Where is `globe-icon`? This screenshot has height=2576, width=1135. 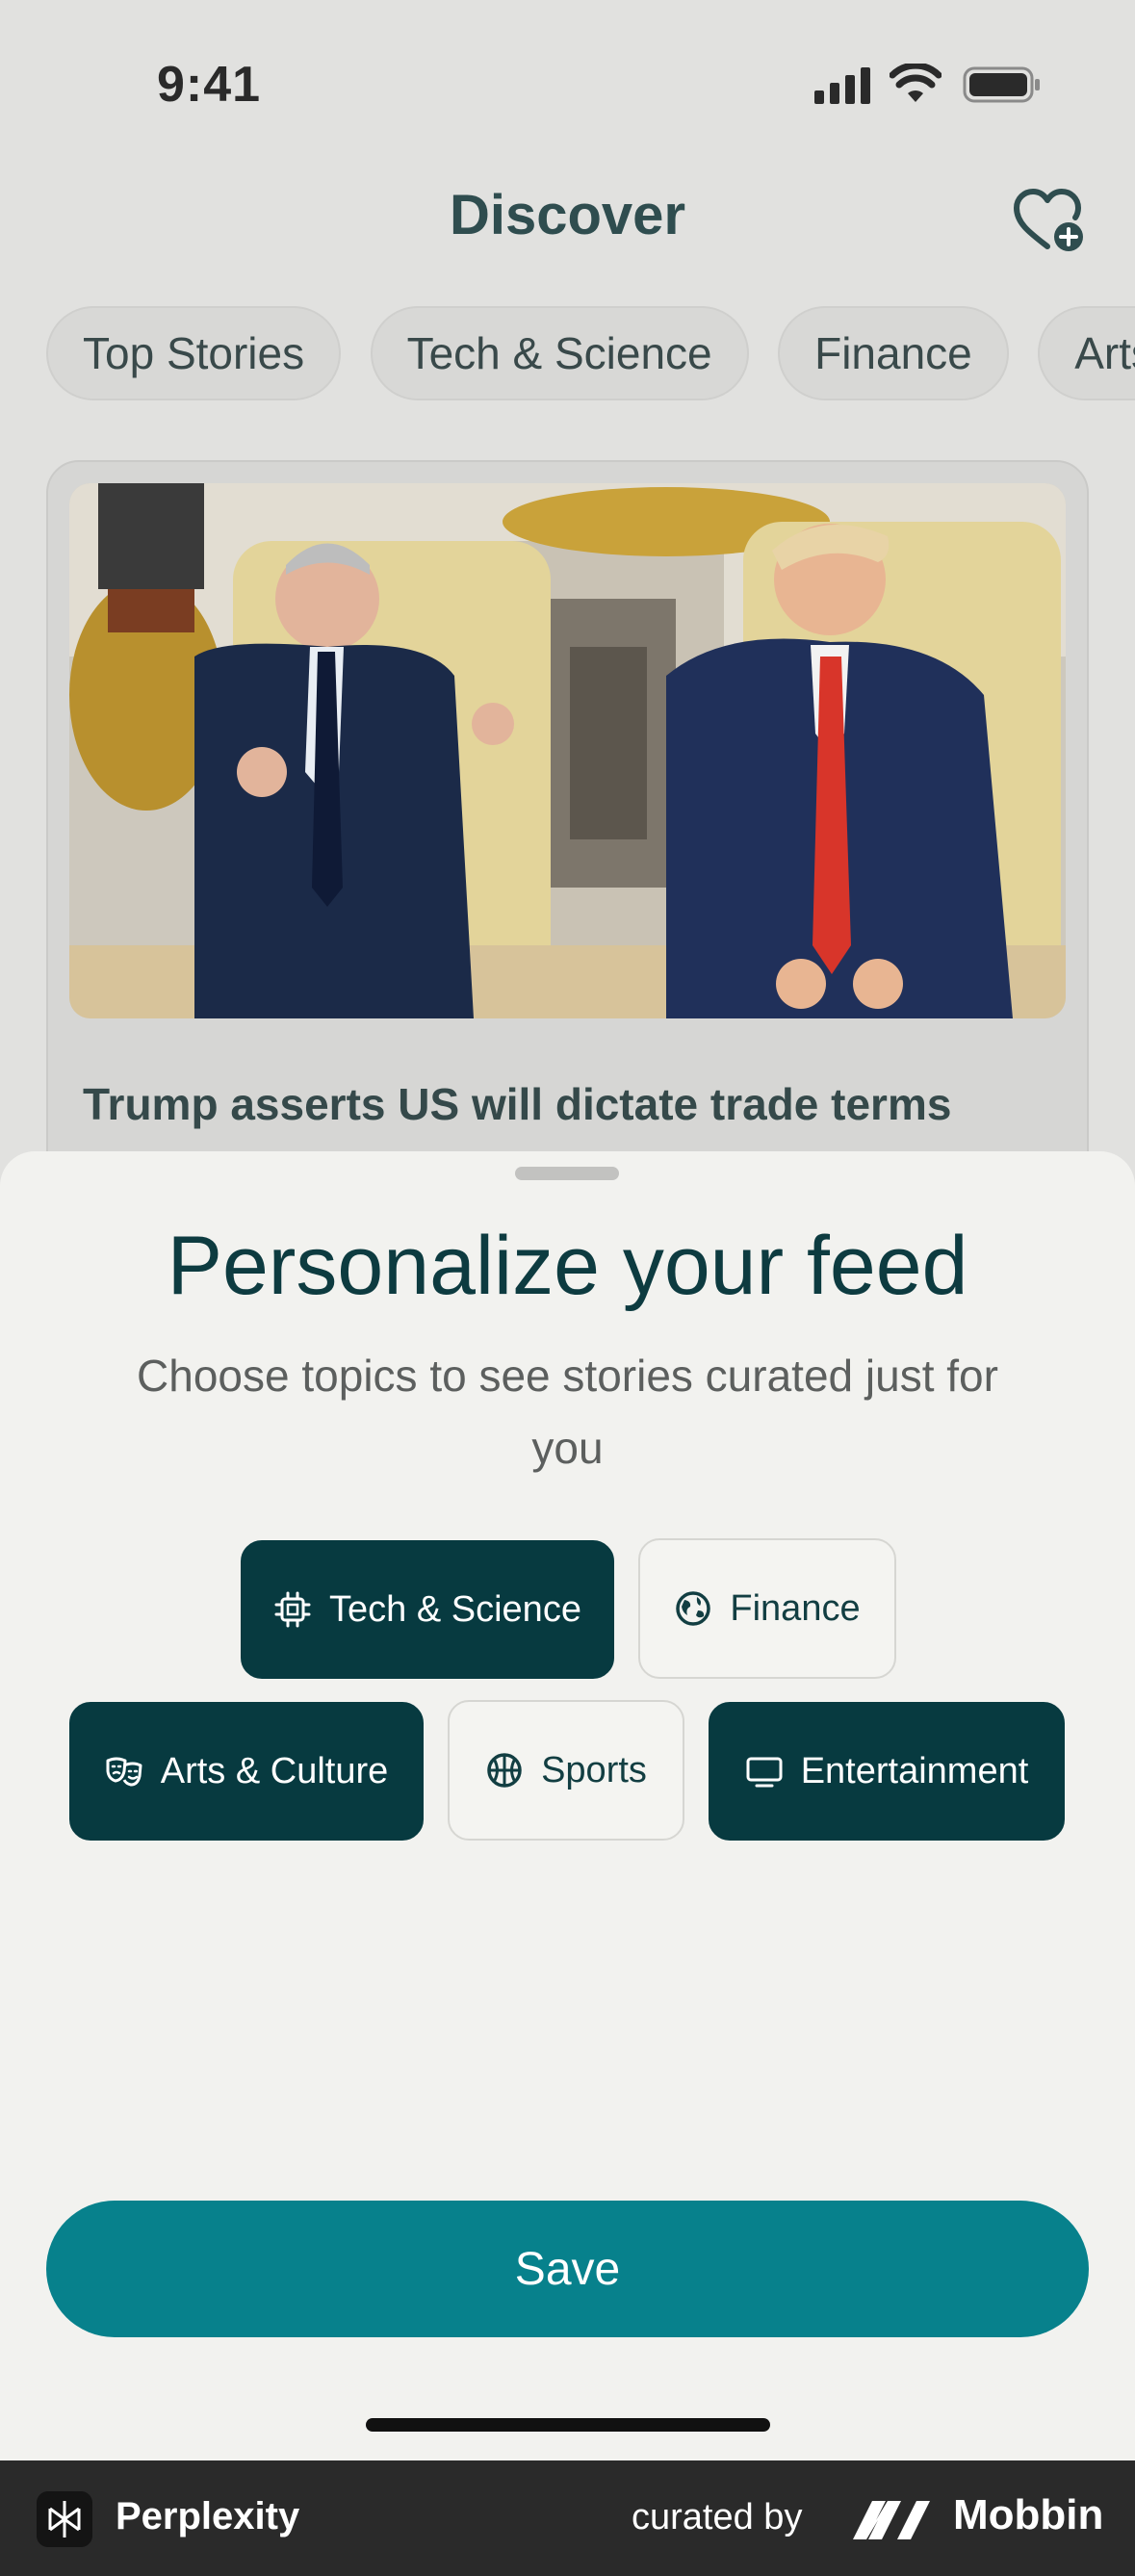
globe-icon is located at coordinates (693, 1609).